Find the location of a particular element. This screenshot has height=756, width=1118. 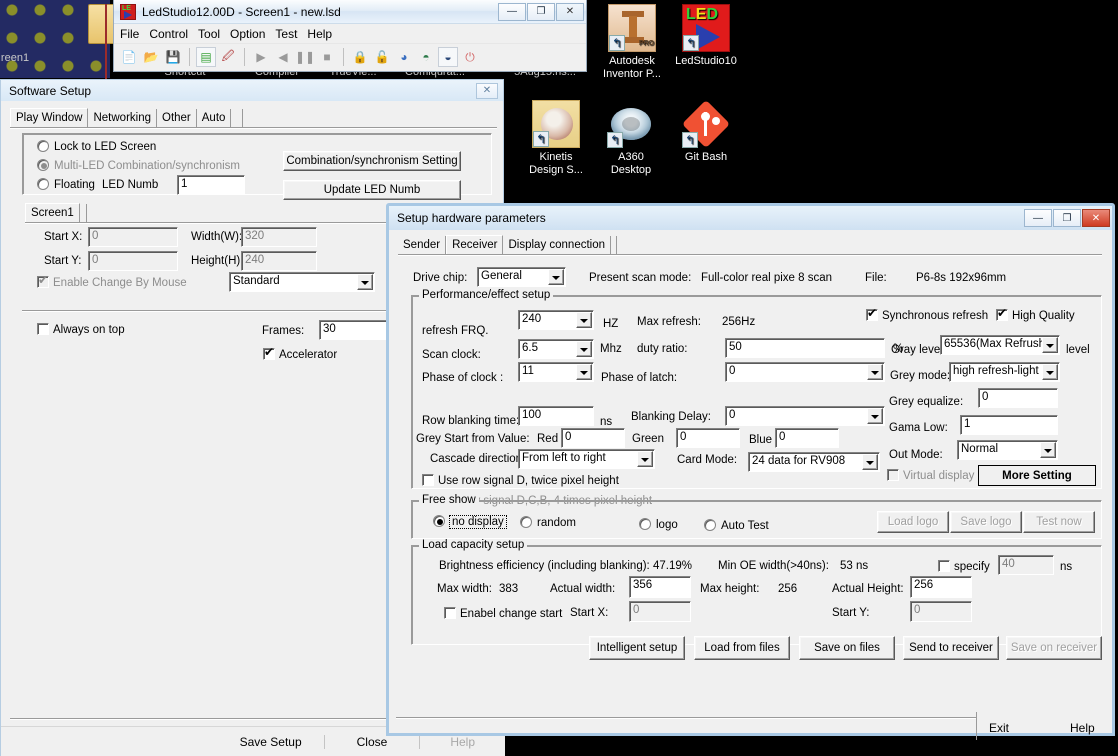

virtual-display-checkbox: Virtual display is located at coordinates (930, 475).